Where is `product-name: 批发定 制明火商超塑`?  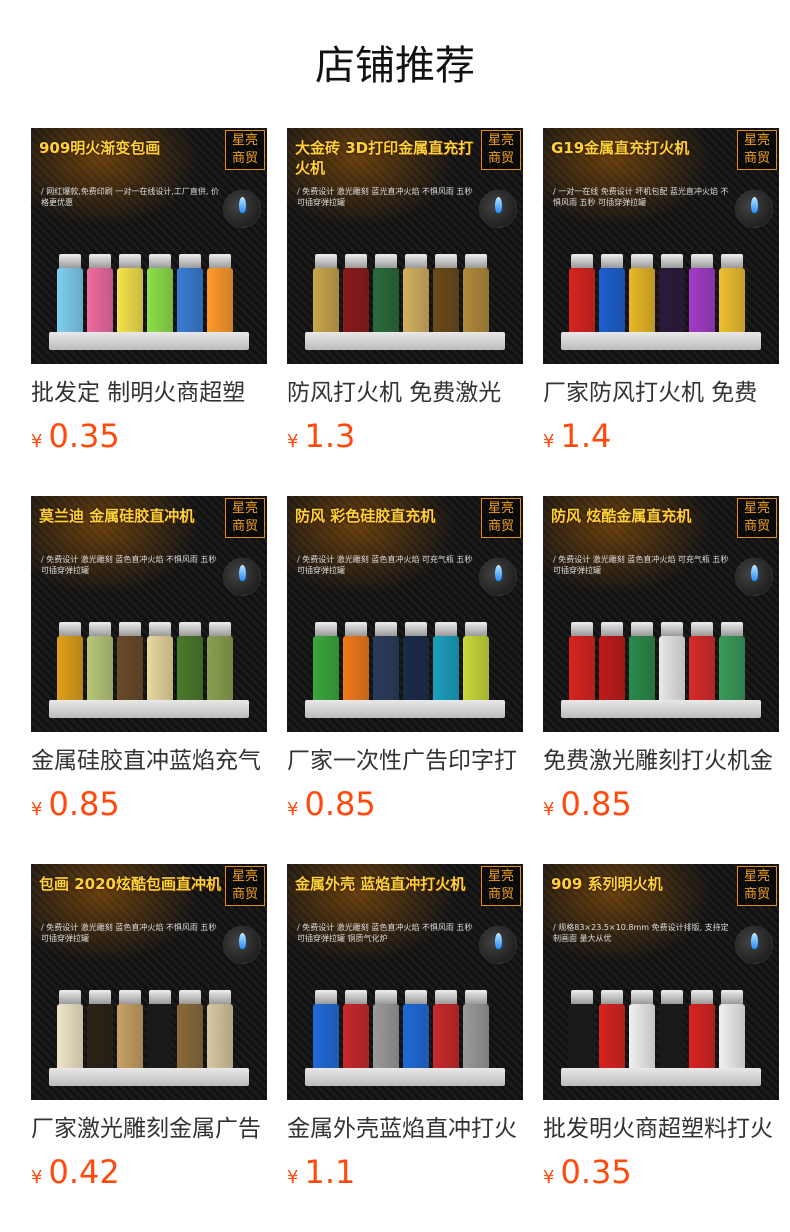 product-name: 批发定 制明火商超塑 is located at coordinates (149, 393).